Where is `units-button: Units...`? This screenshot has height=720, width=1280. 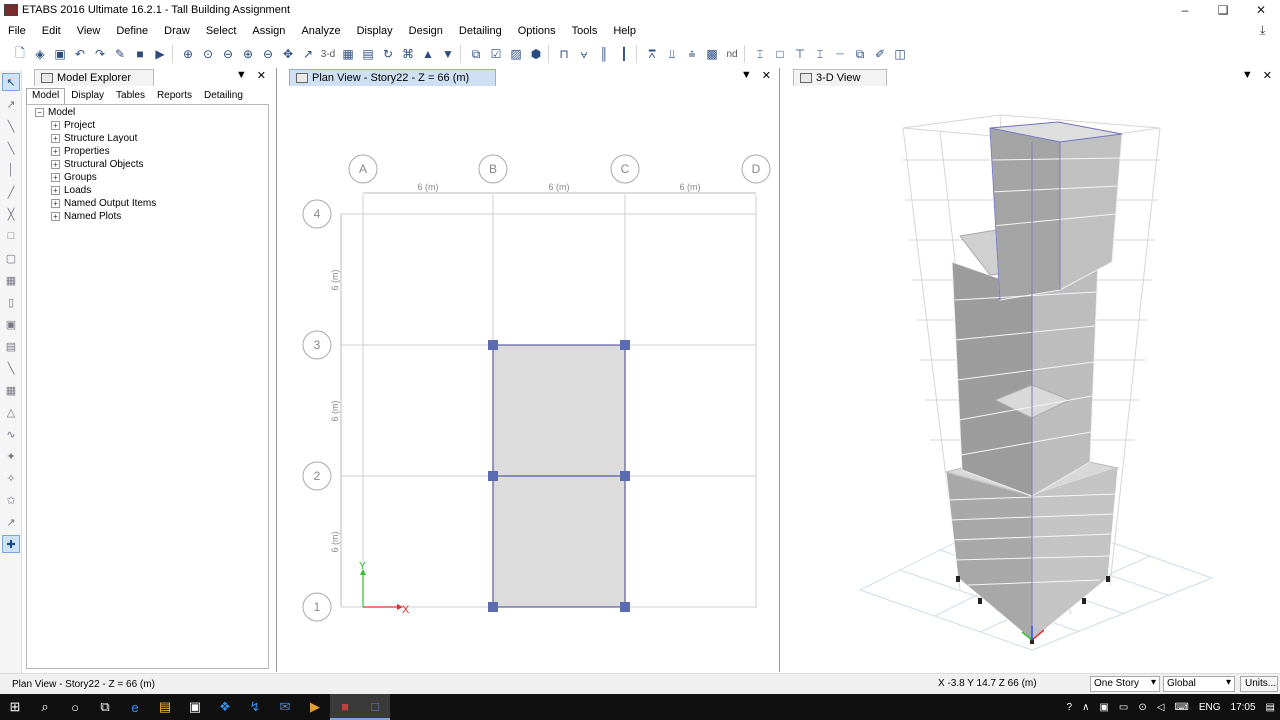 units-button: Units... is located at coordinates (1259, 684).